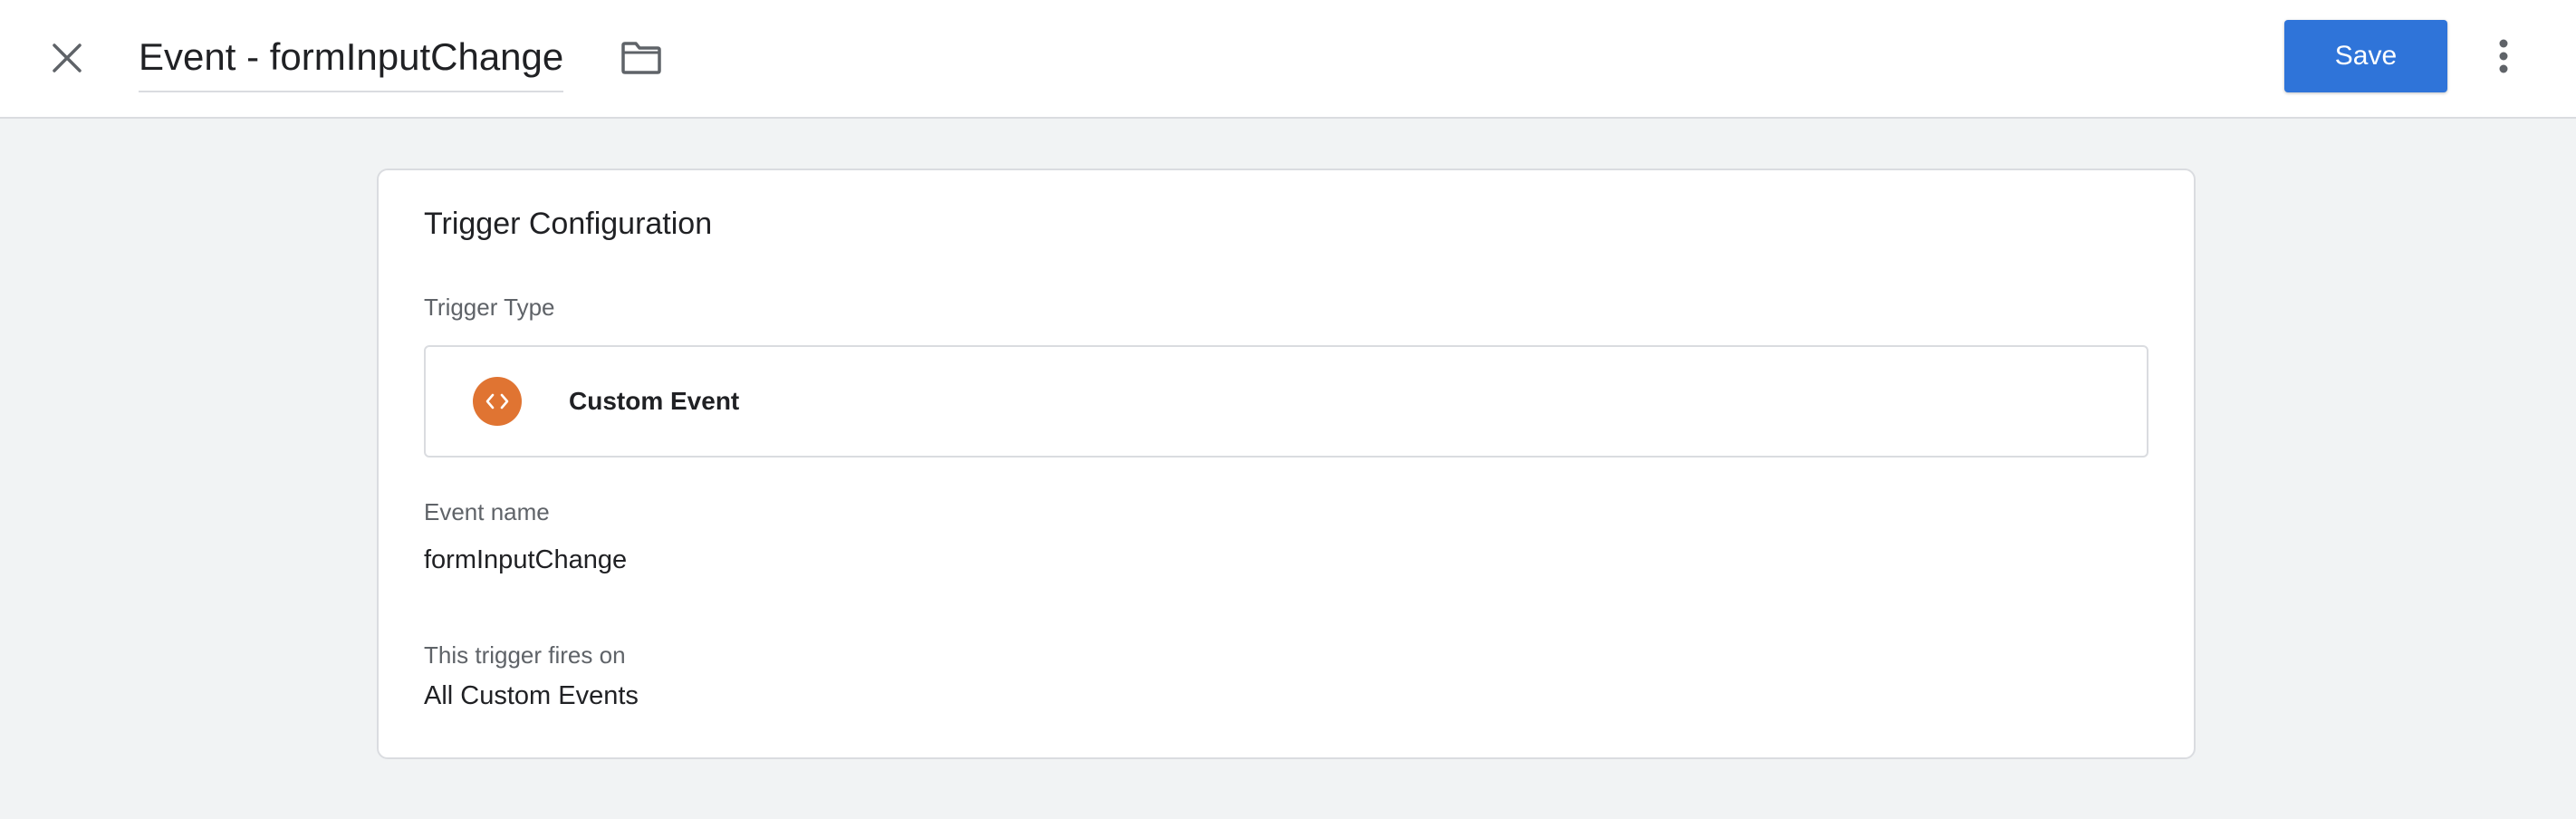 This screenshot has width=2576, height=819. What do you see at coordinates (1286, 402) in the screenshot?
I see `trigger-type-selector: Custom Event` at bounding box center [1286, 402].